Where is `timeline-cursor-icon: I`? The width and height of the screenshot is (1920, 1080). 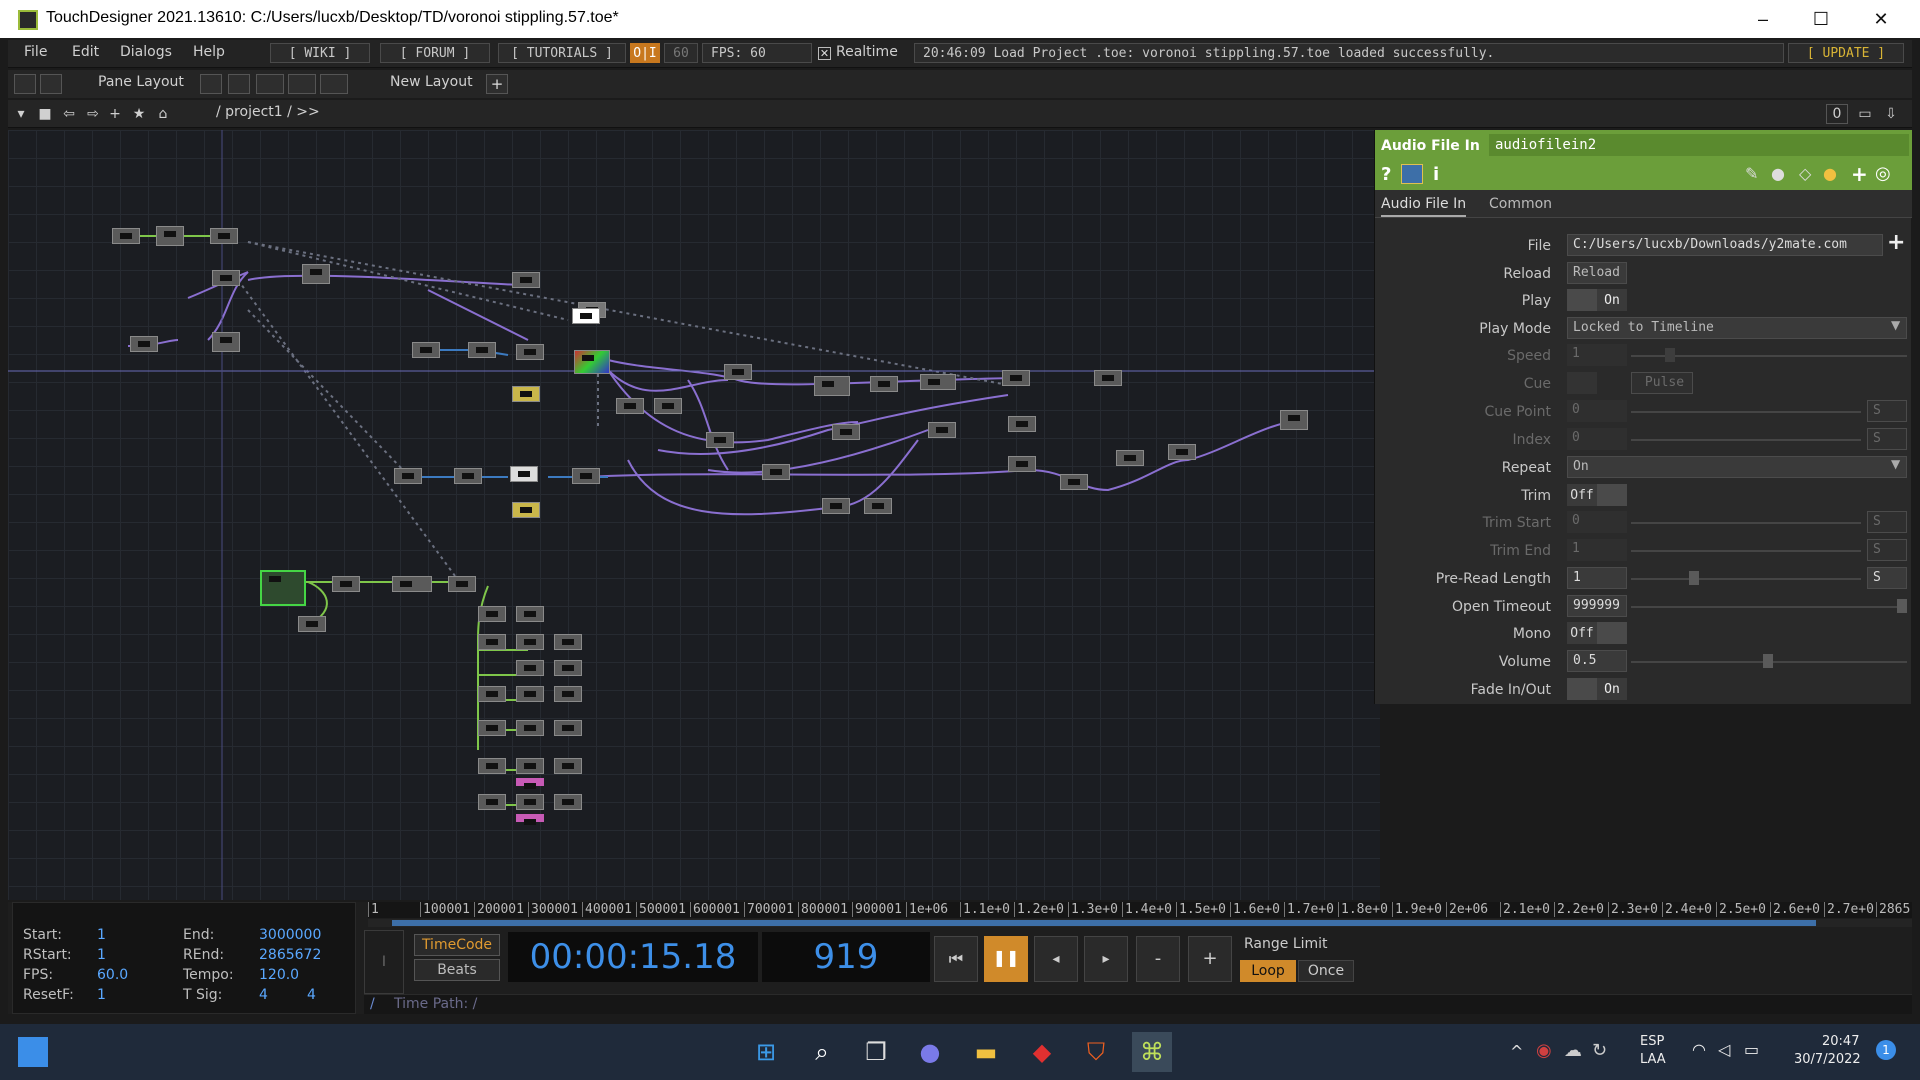 timeline-cursor-icon: I is located at coordinates (384, 962).